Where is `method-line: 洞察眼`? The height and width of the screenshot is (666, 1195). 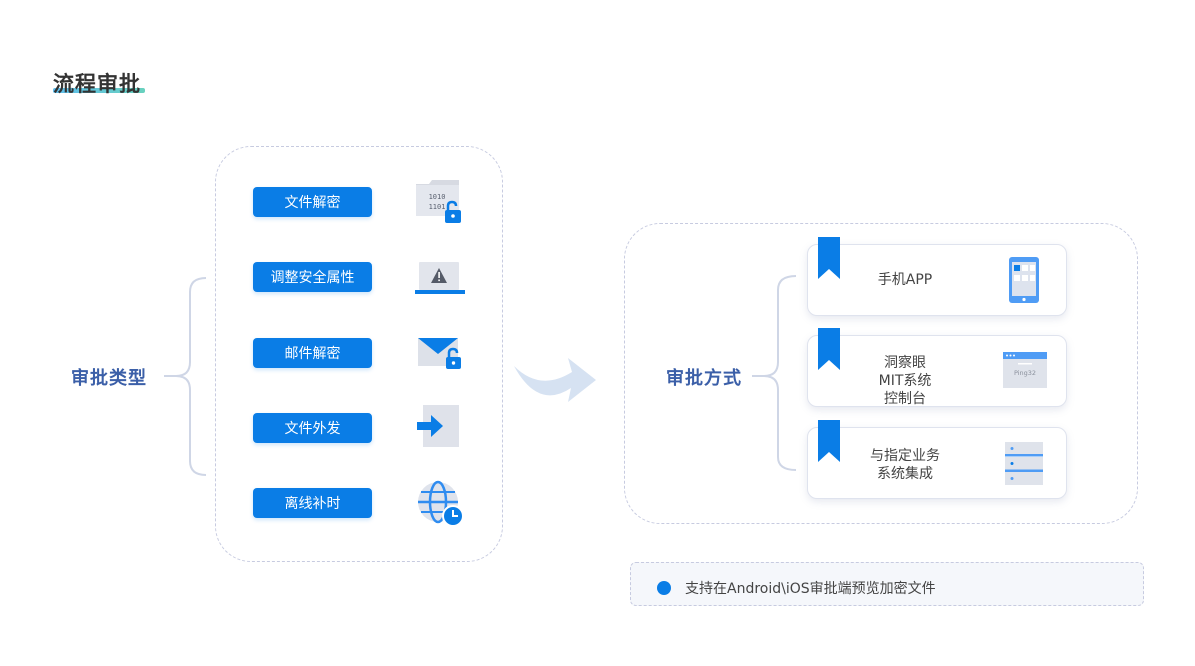 method-line: 洞察眼 is located at coordinates (905, 363).